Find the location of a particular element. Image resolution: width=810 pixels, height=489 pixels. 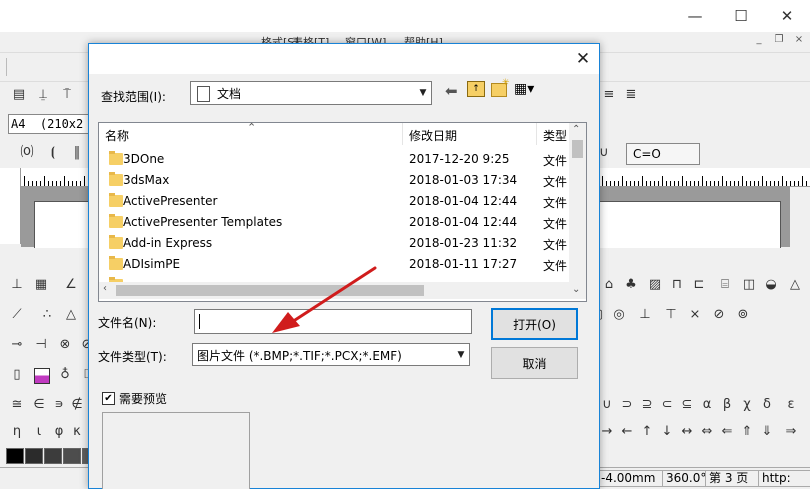

arrow-shaft is located at coordinates (333, 295).